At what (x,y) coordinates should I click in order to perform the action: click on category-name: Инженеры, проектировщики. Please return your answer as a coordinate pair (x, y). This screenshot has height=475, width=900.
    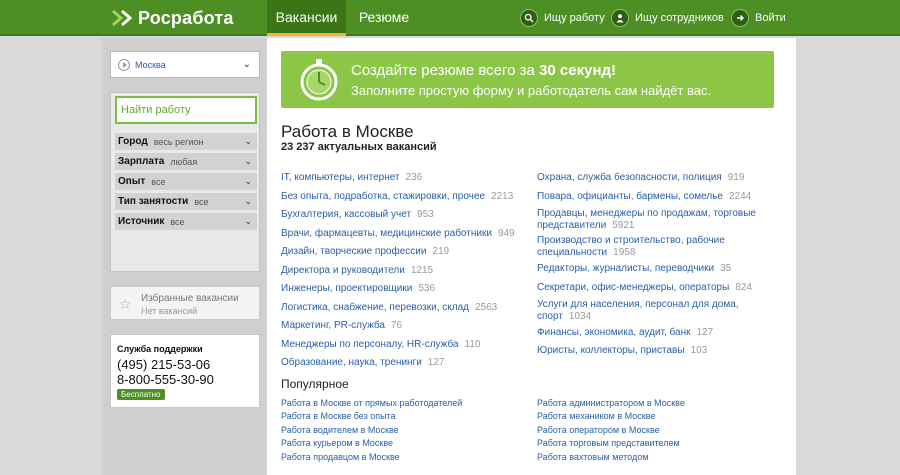
    Looking at the image, I should click on (347, 288).